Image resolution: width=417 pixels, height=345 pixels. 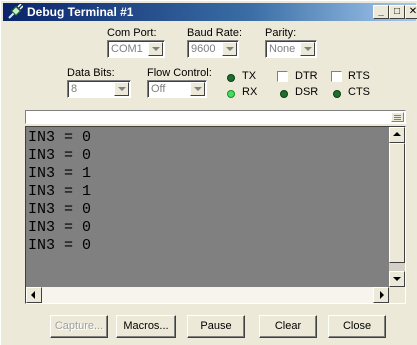 What do you see at coordinates (282, 49) in the screenshot?
I see `parity-value: None` at bounding box center [282, 49].